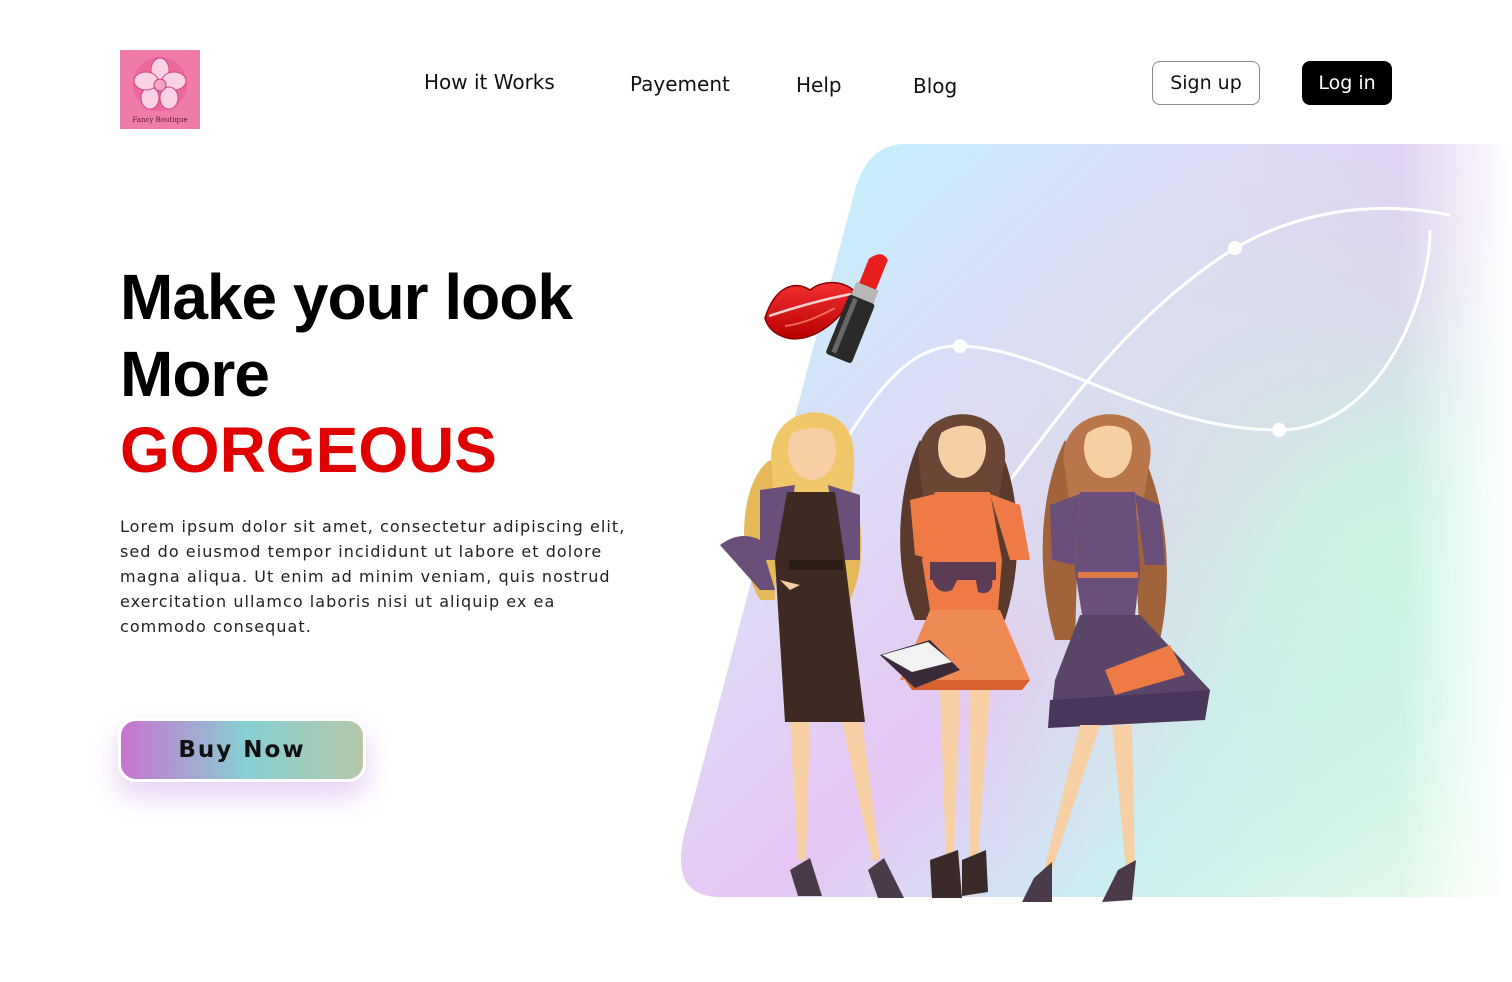  What do you see at coordinates (346, 297) in the screenshot?
I see `hero-title-line-1: Make your look` at bounding box center [346, 297].